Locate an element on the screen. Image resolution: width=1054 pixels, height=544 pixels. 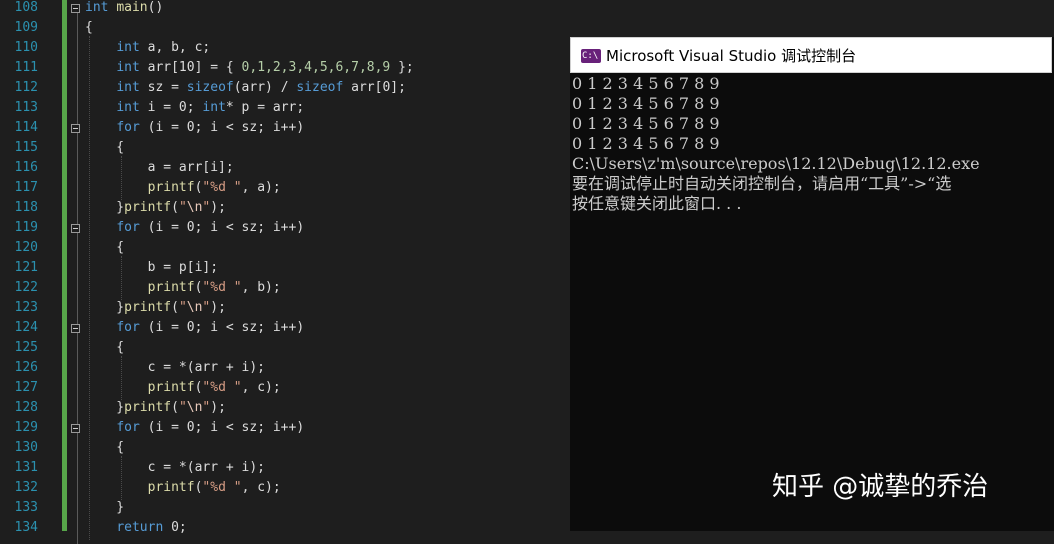
code-line: int arr[10] = { 0,1,2,3,4,5,6,7,8,9 }; is located at coordinates (249, 68).